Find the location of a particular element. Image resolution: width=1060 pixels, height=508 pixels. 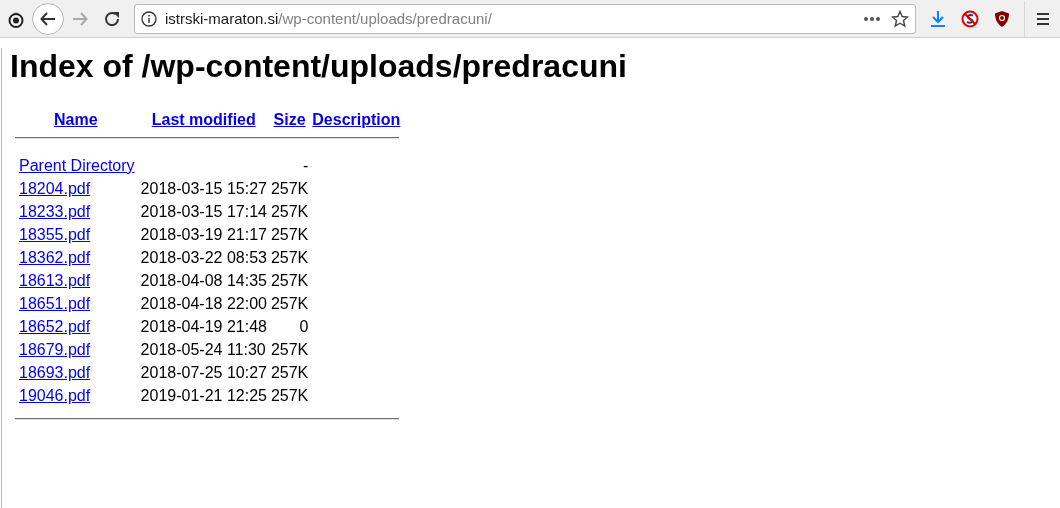

file-link: 18355.pdf is located at coordinates (55, 234).